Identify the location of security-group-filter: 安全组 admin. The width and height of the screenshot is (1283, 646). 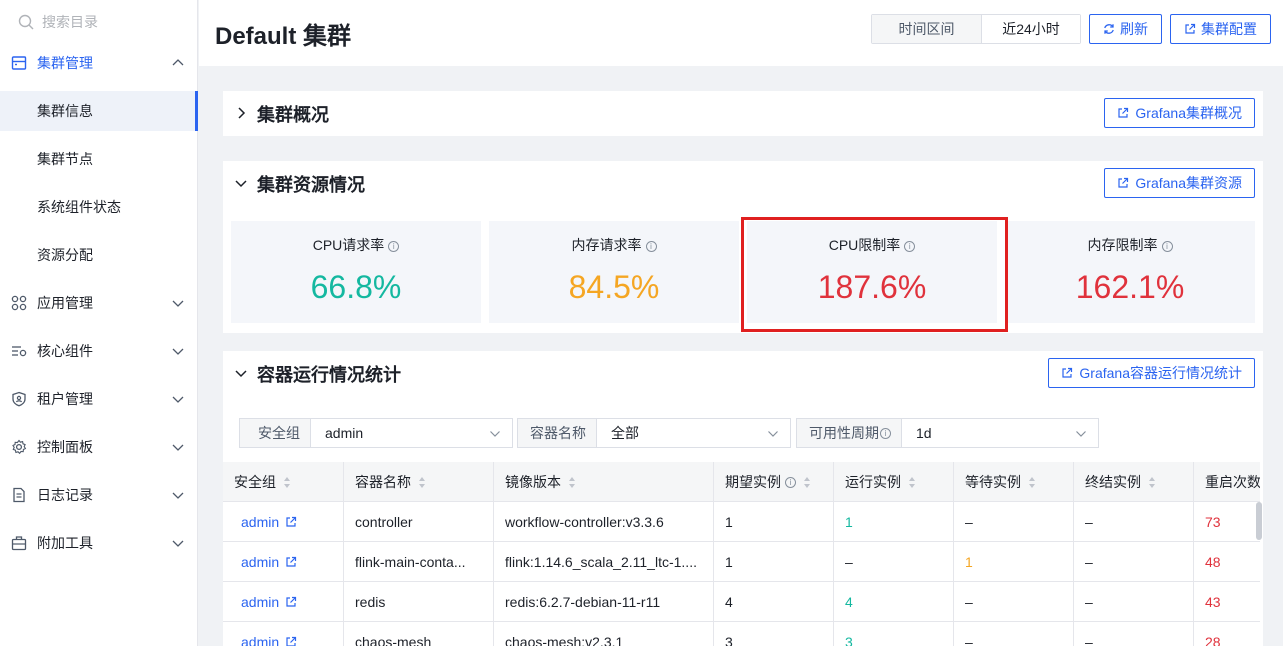
(376, 433).